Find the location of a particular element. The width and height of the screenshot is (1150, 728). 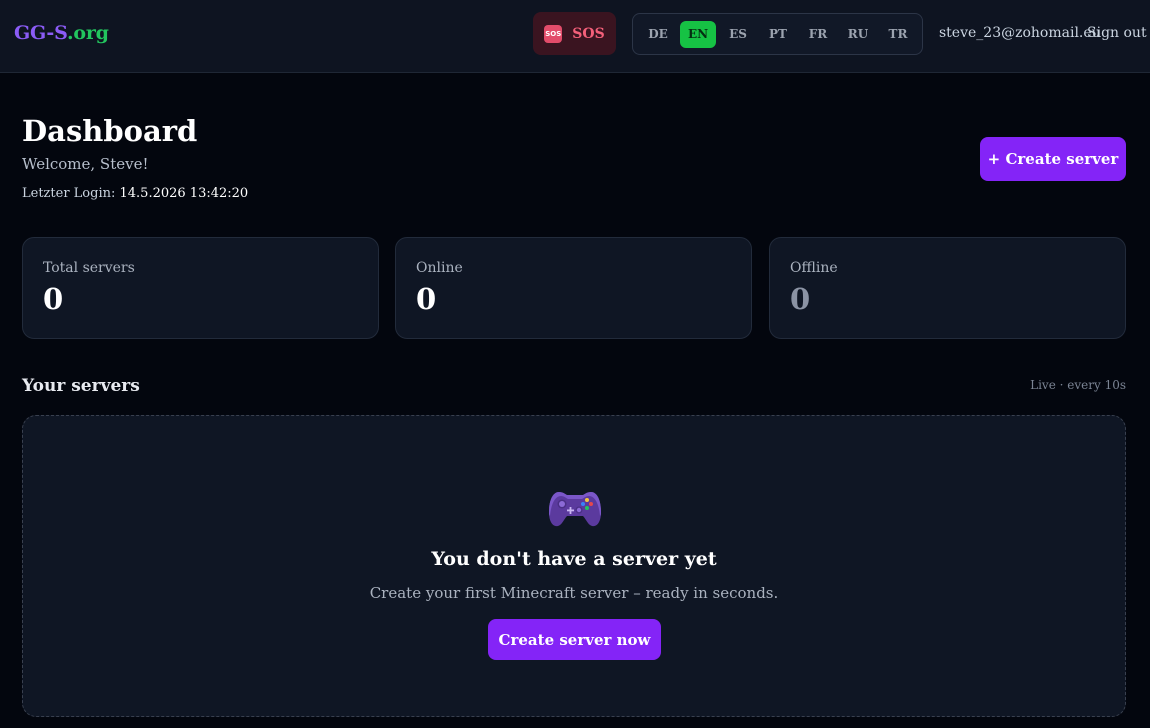

language-fr-button: FR is located at coordinates (818, 34).